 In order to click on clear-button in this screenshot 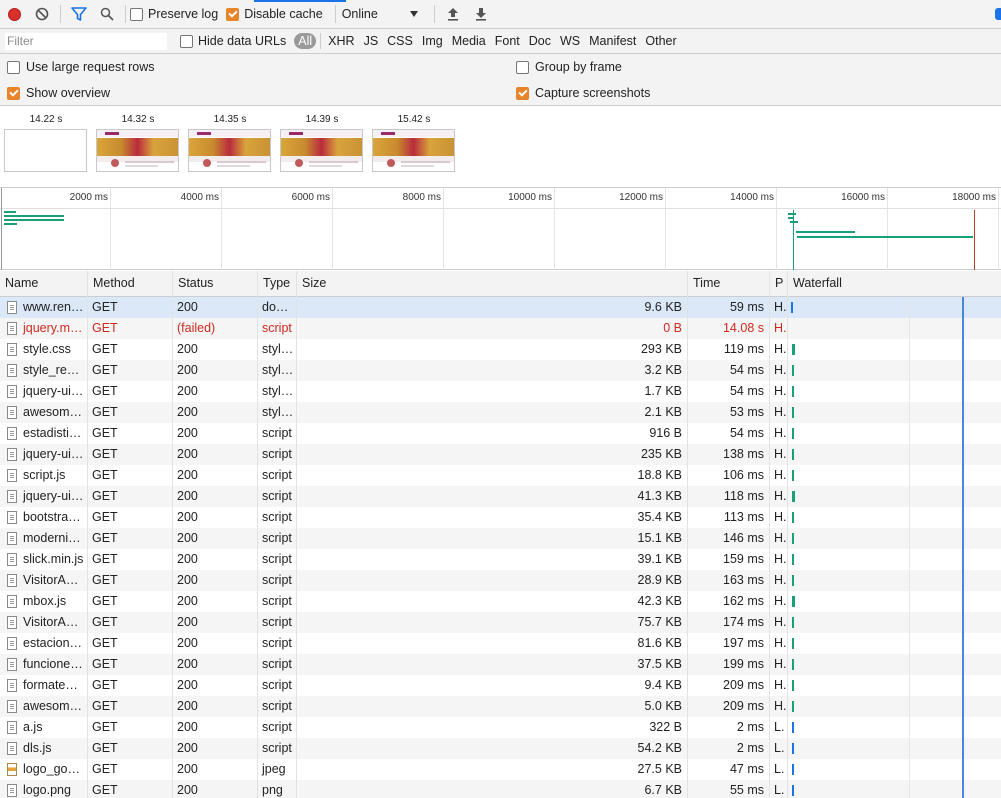, I will do `click(42, 14)`.